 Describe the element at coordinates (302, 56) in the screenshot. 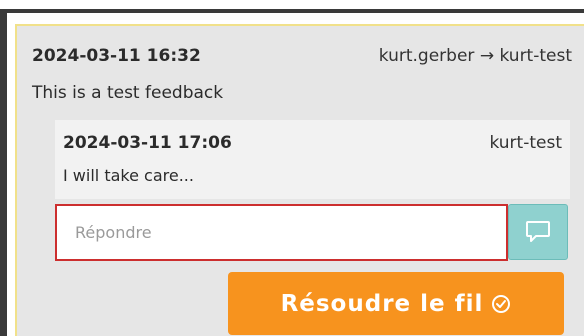

I see `feedback-header: 2024-03-11 16:32 kurt.gerber → kurt-test` at that location.